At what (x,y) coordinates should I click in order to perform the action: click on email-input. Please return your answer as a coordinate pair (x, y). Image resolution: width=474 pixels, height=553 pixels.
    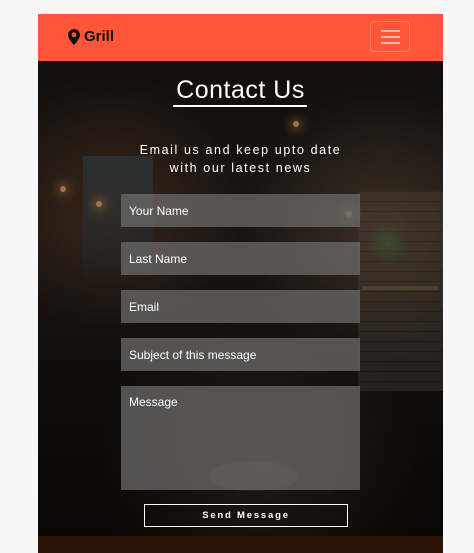
    Looking at the image, I should click on (240, 306).